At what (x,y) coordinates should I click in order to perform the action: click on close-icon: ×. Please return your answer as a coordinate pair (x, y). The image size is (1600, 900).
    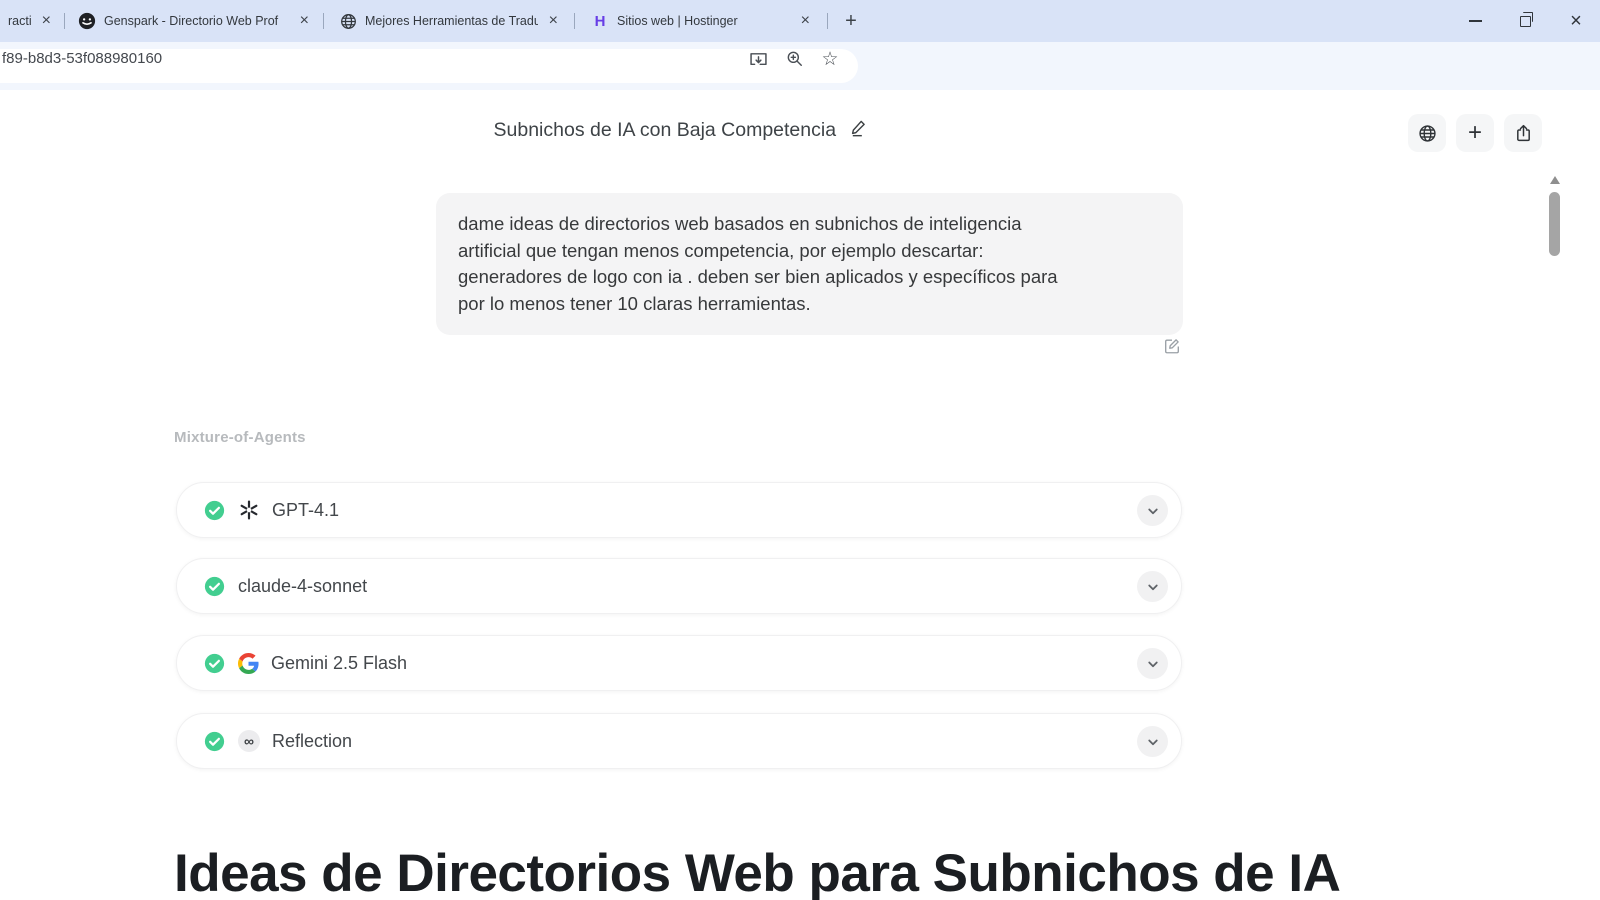
    Looking at the image, I should click on (1576, 21).